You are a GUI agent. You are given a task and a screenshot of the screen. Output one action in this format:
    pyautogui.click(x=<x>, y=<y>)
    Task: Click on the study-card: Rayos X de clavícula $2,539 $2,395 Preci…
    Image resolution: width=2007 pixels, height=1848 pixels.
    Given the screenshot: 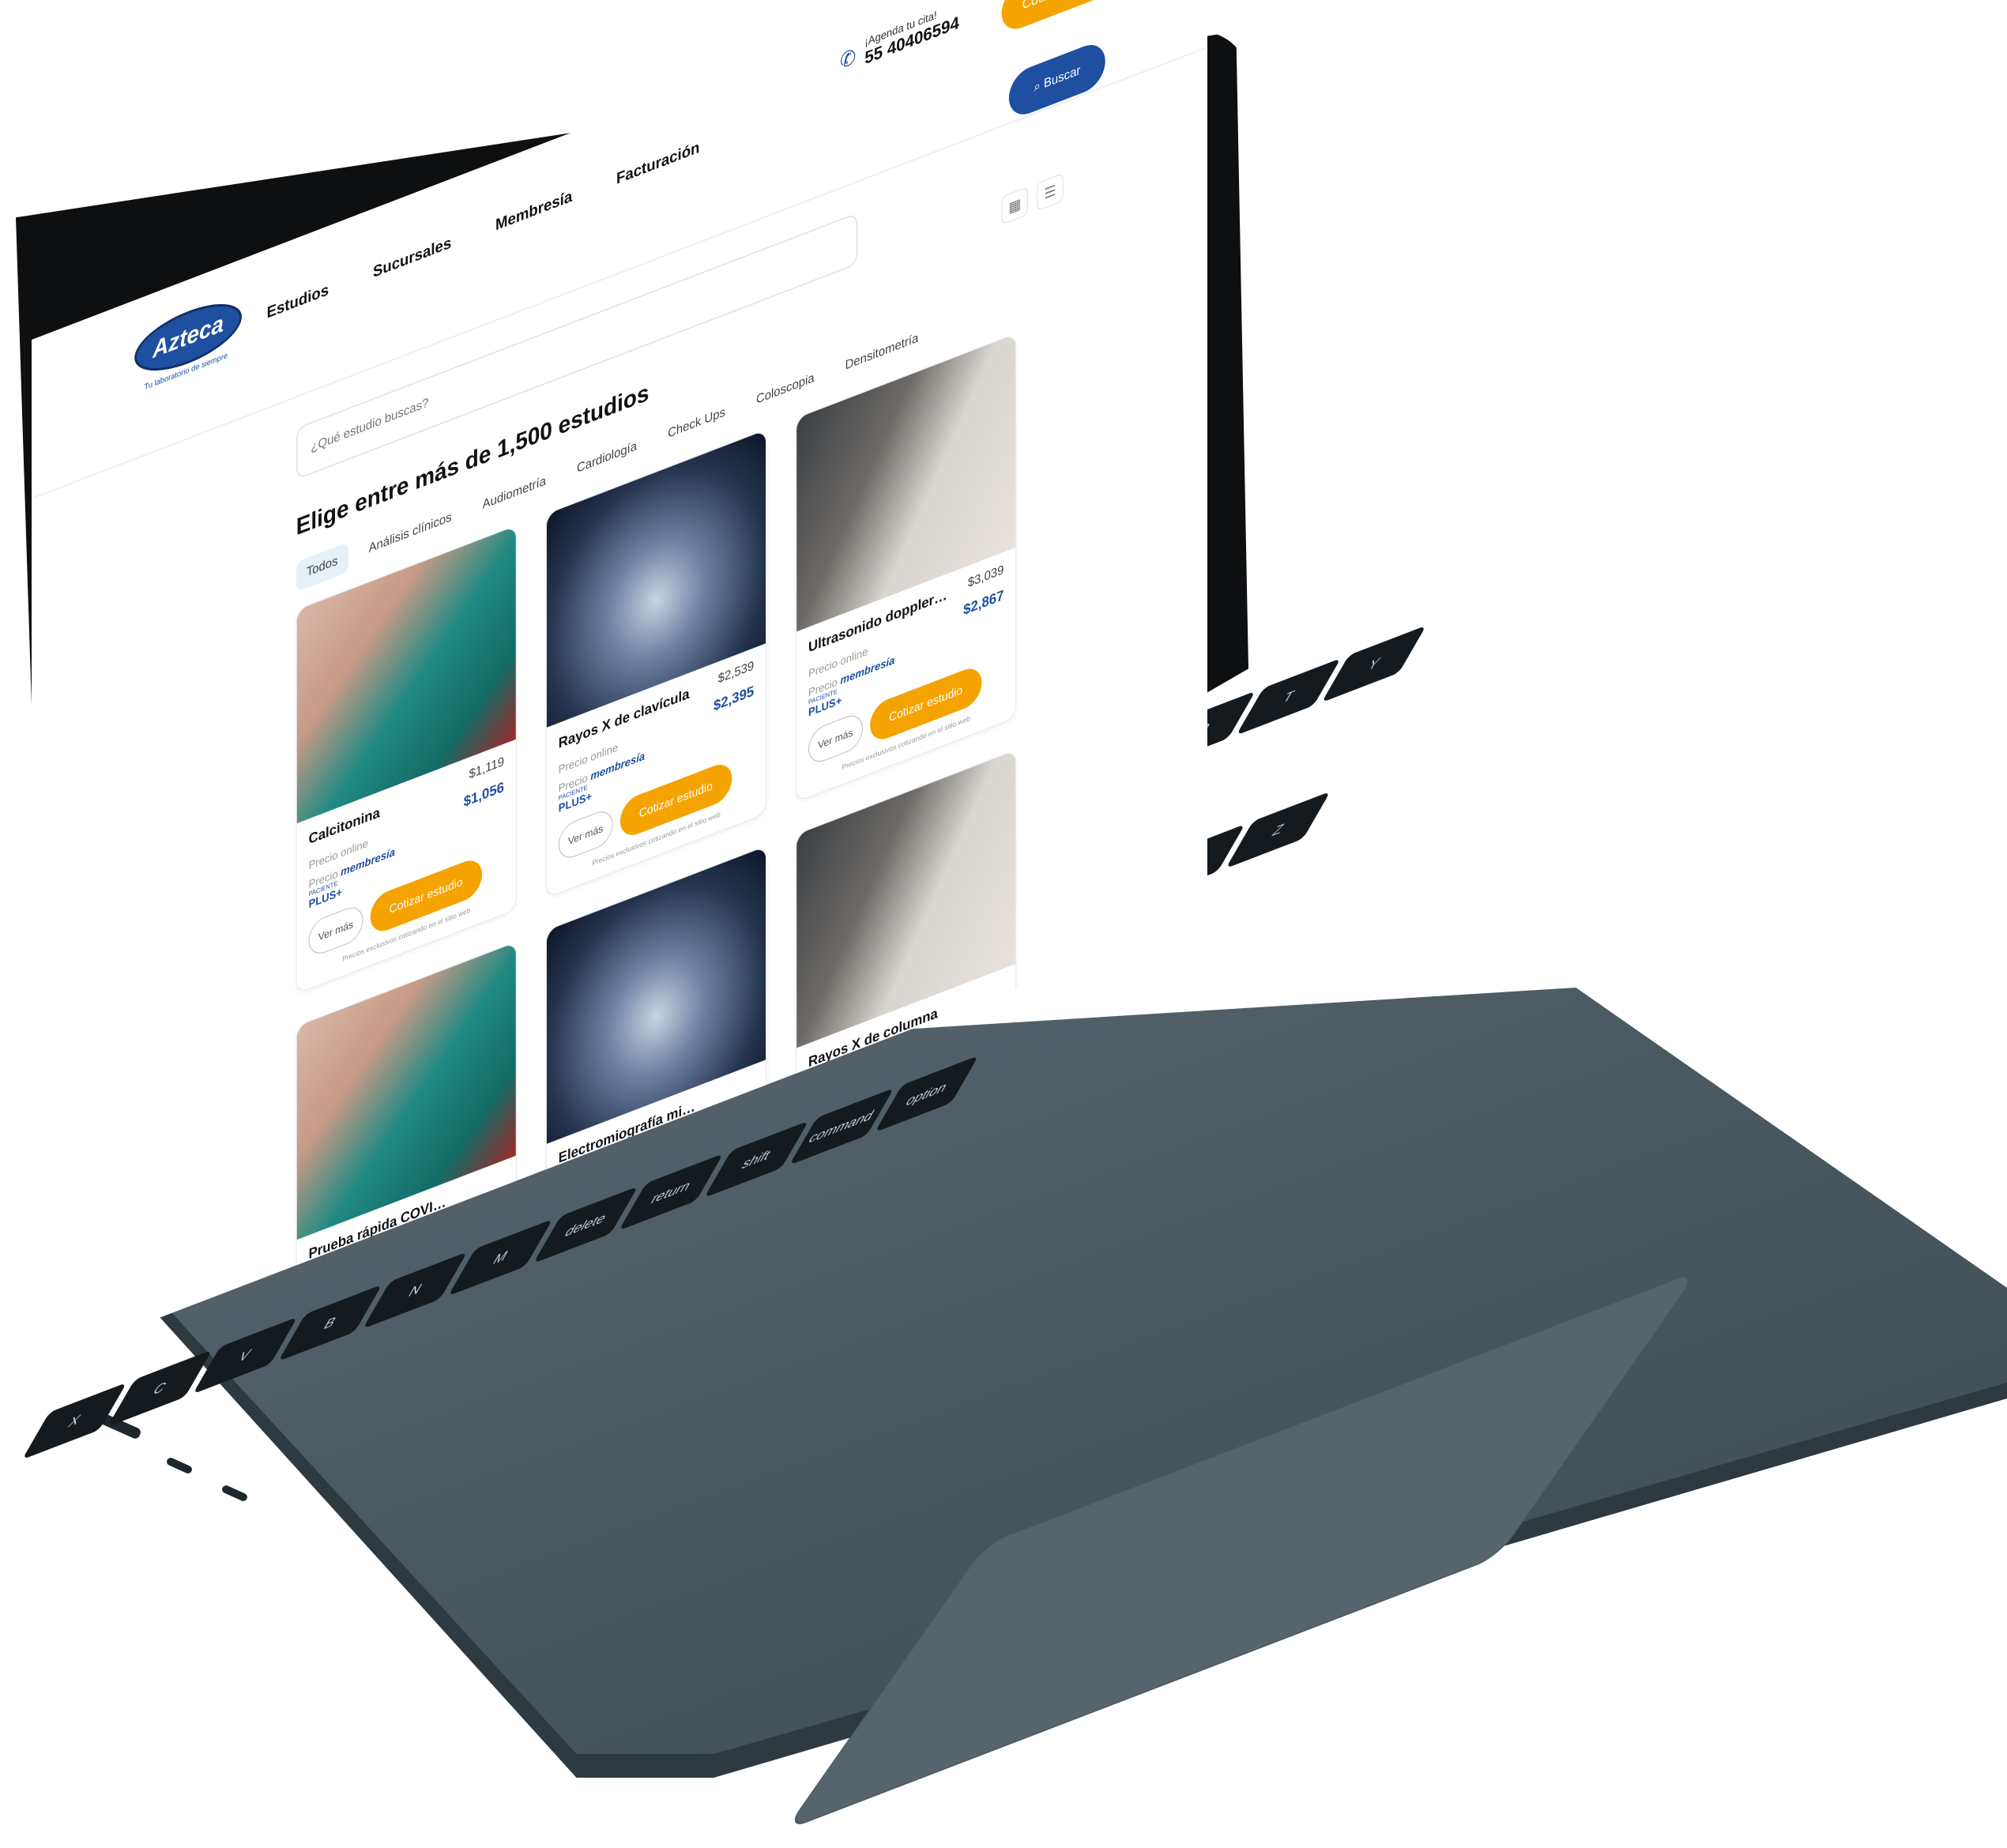 What is the action you would take?
    pyautogui.click(x=656, y=664)
    